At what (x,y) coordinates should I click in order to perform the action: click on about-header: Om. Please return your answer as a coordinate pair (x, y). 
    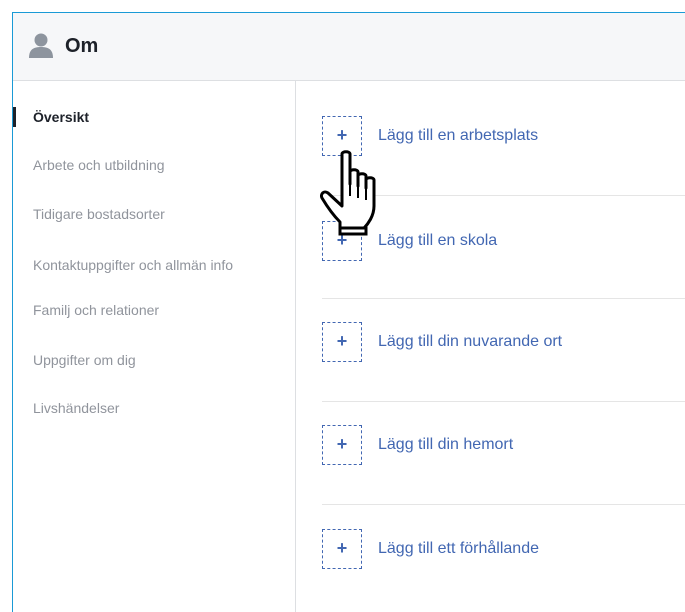
    Looking at the image, I should click on (349, 47).